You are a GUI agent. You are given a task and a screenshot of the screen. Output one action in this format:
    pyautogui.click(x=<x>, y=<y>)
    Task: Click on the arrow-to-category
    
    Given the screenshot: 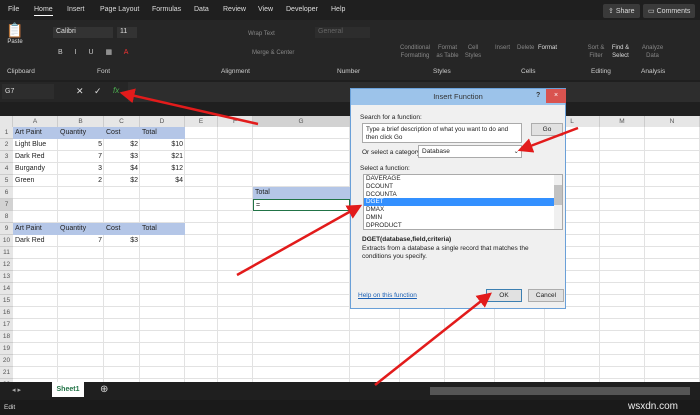 What is the action you would take?
    pyautogui.click(x=548, y=139)
    